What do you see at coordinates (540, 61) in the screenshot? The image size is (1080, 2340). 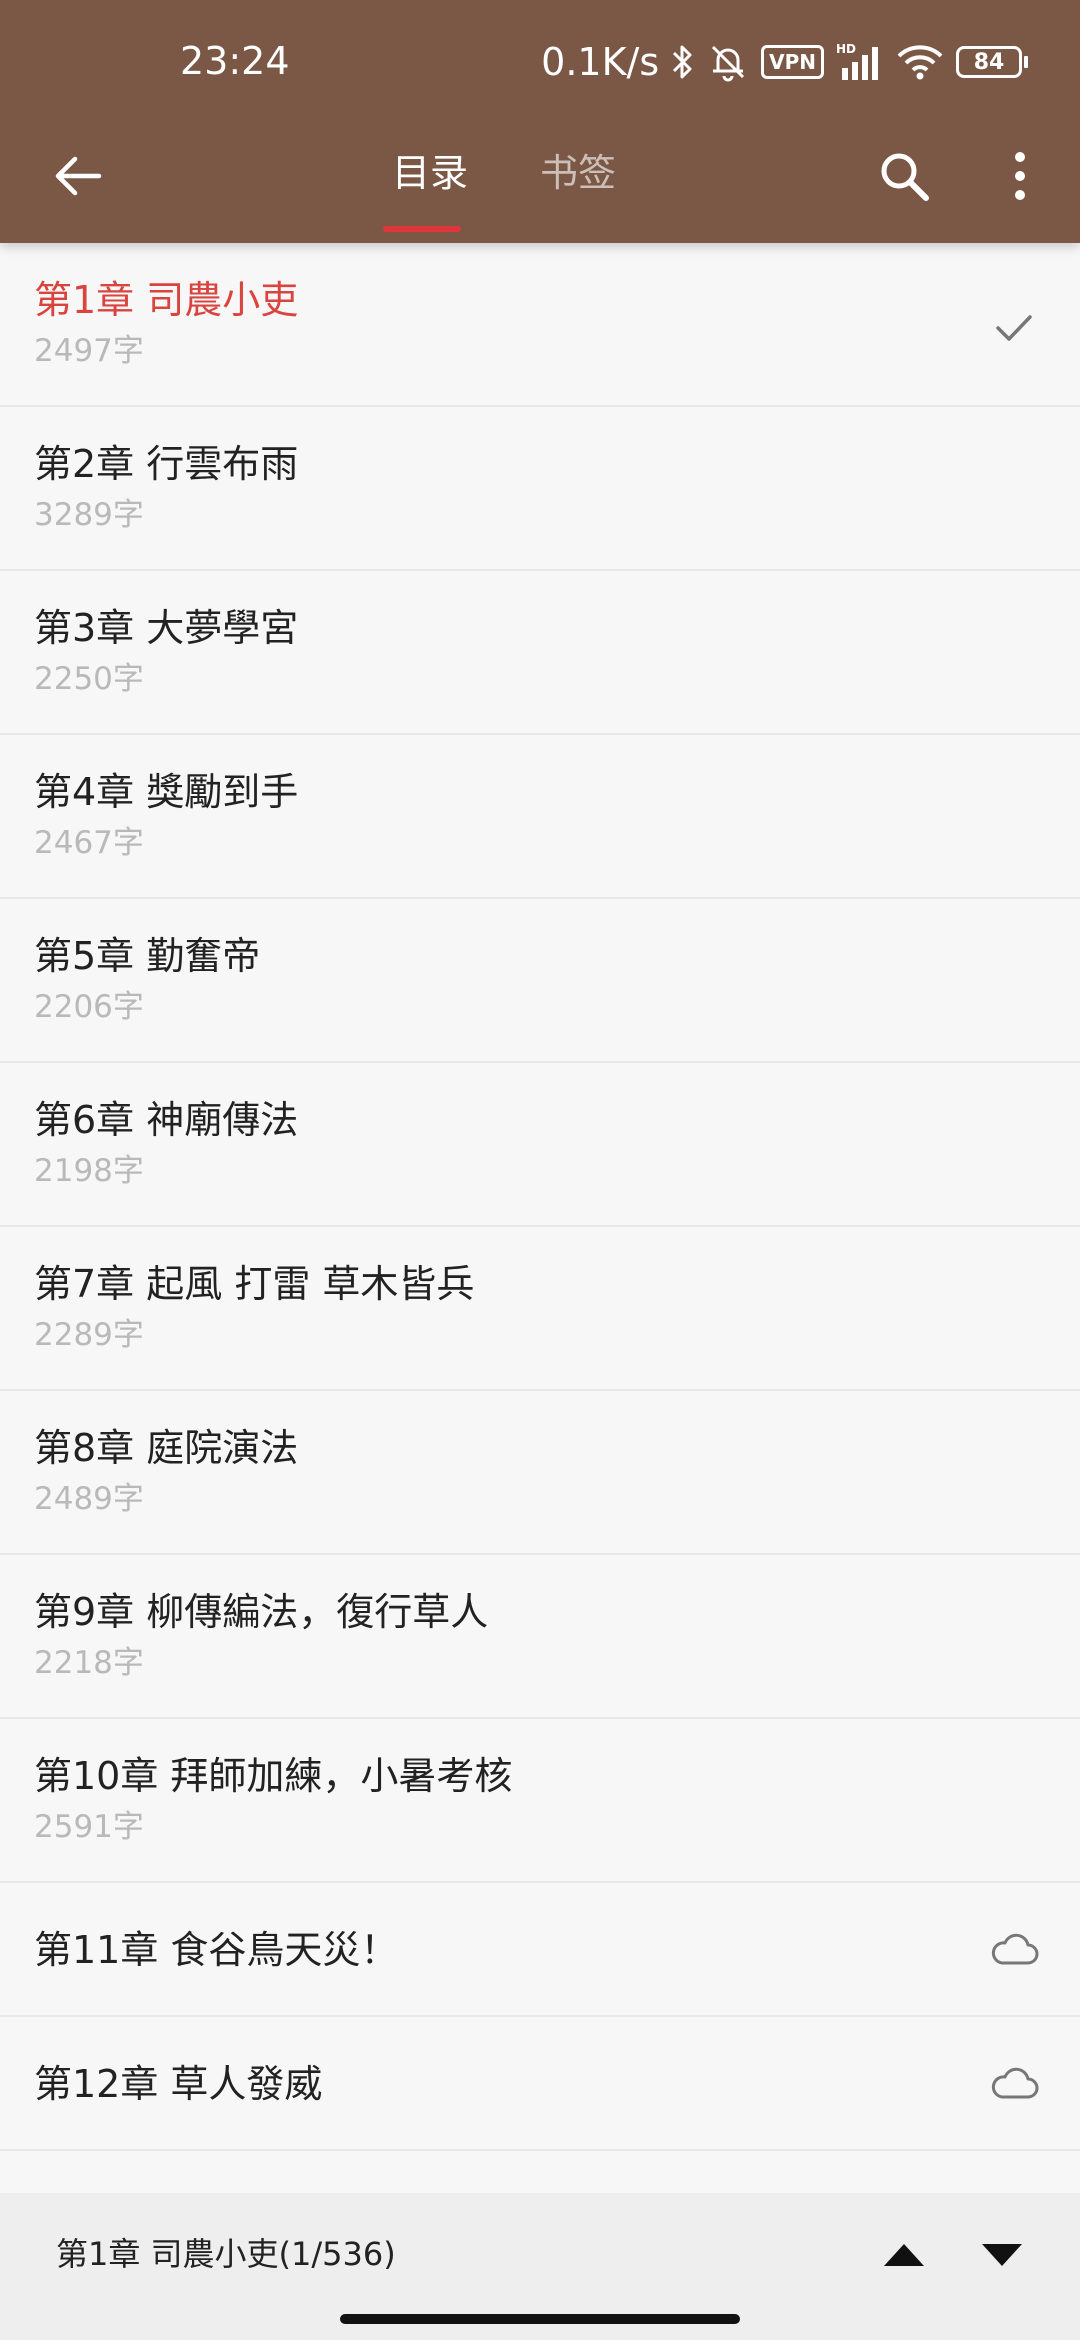 I see `status-bar: 23:24 0.1K/s VPN HD 84` at bounding box center [540, 61].